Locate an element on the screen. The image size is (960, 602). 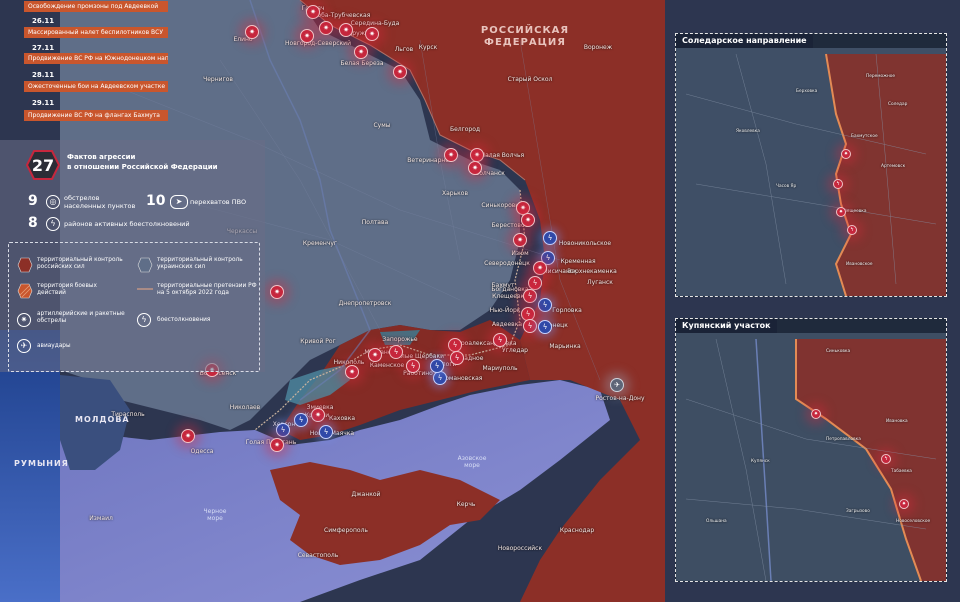
azov-sea-label: Азовское море is located at coordinates (472, 462).